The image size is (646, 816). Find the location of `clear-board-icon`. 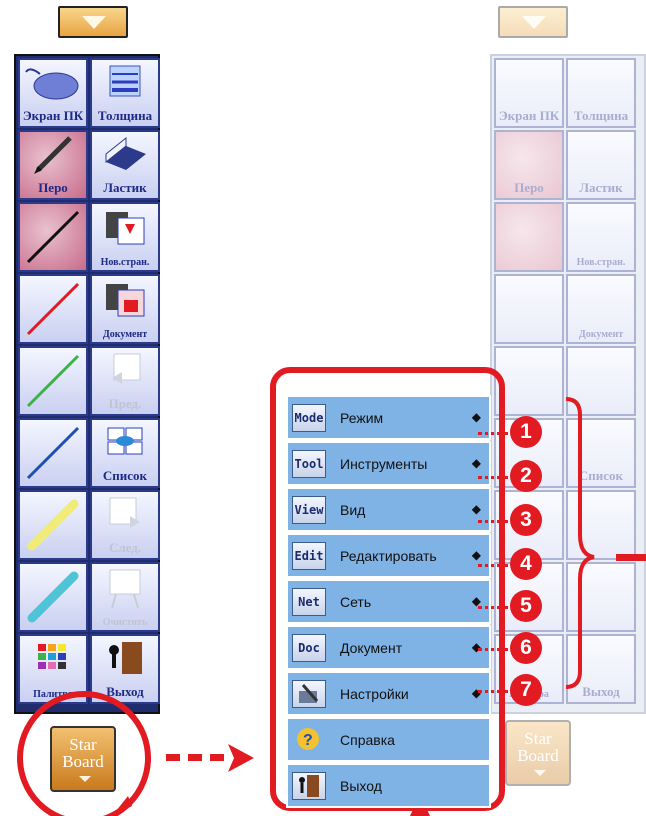

clear-board-icon is located at coordinates (125, 589).